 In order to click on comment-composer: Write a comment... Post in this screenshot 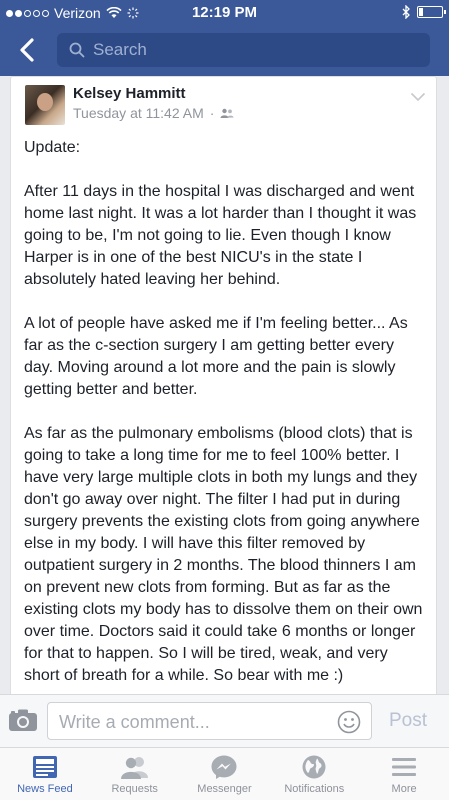, I will do `click(224, 720)`.